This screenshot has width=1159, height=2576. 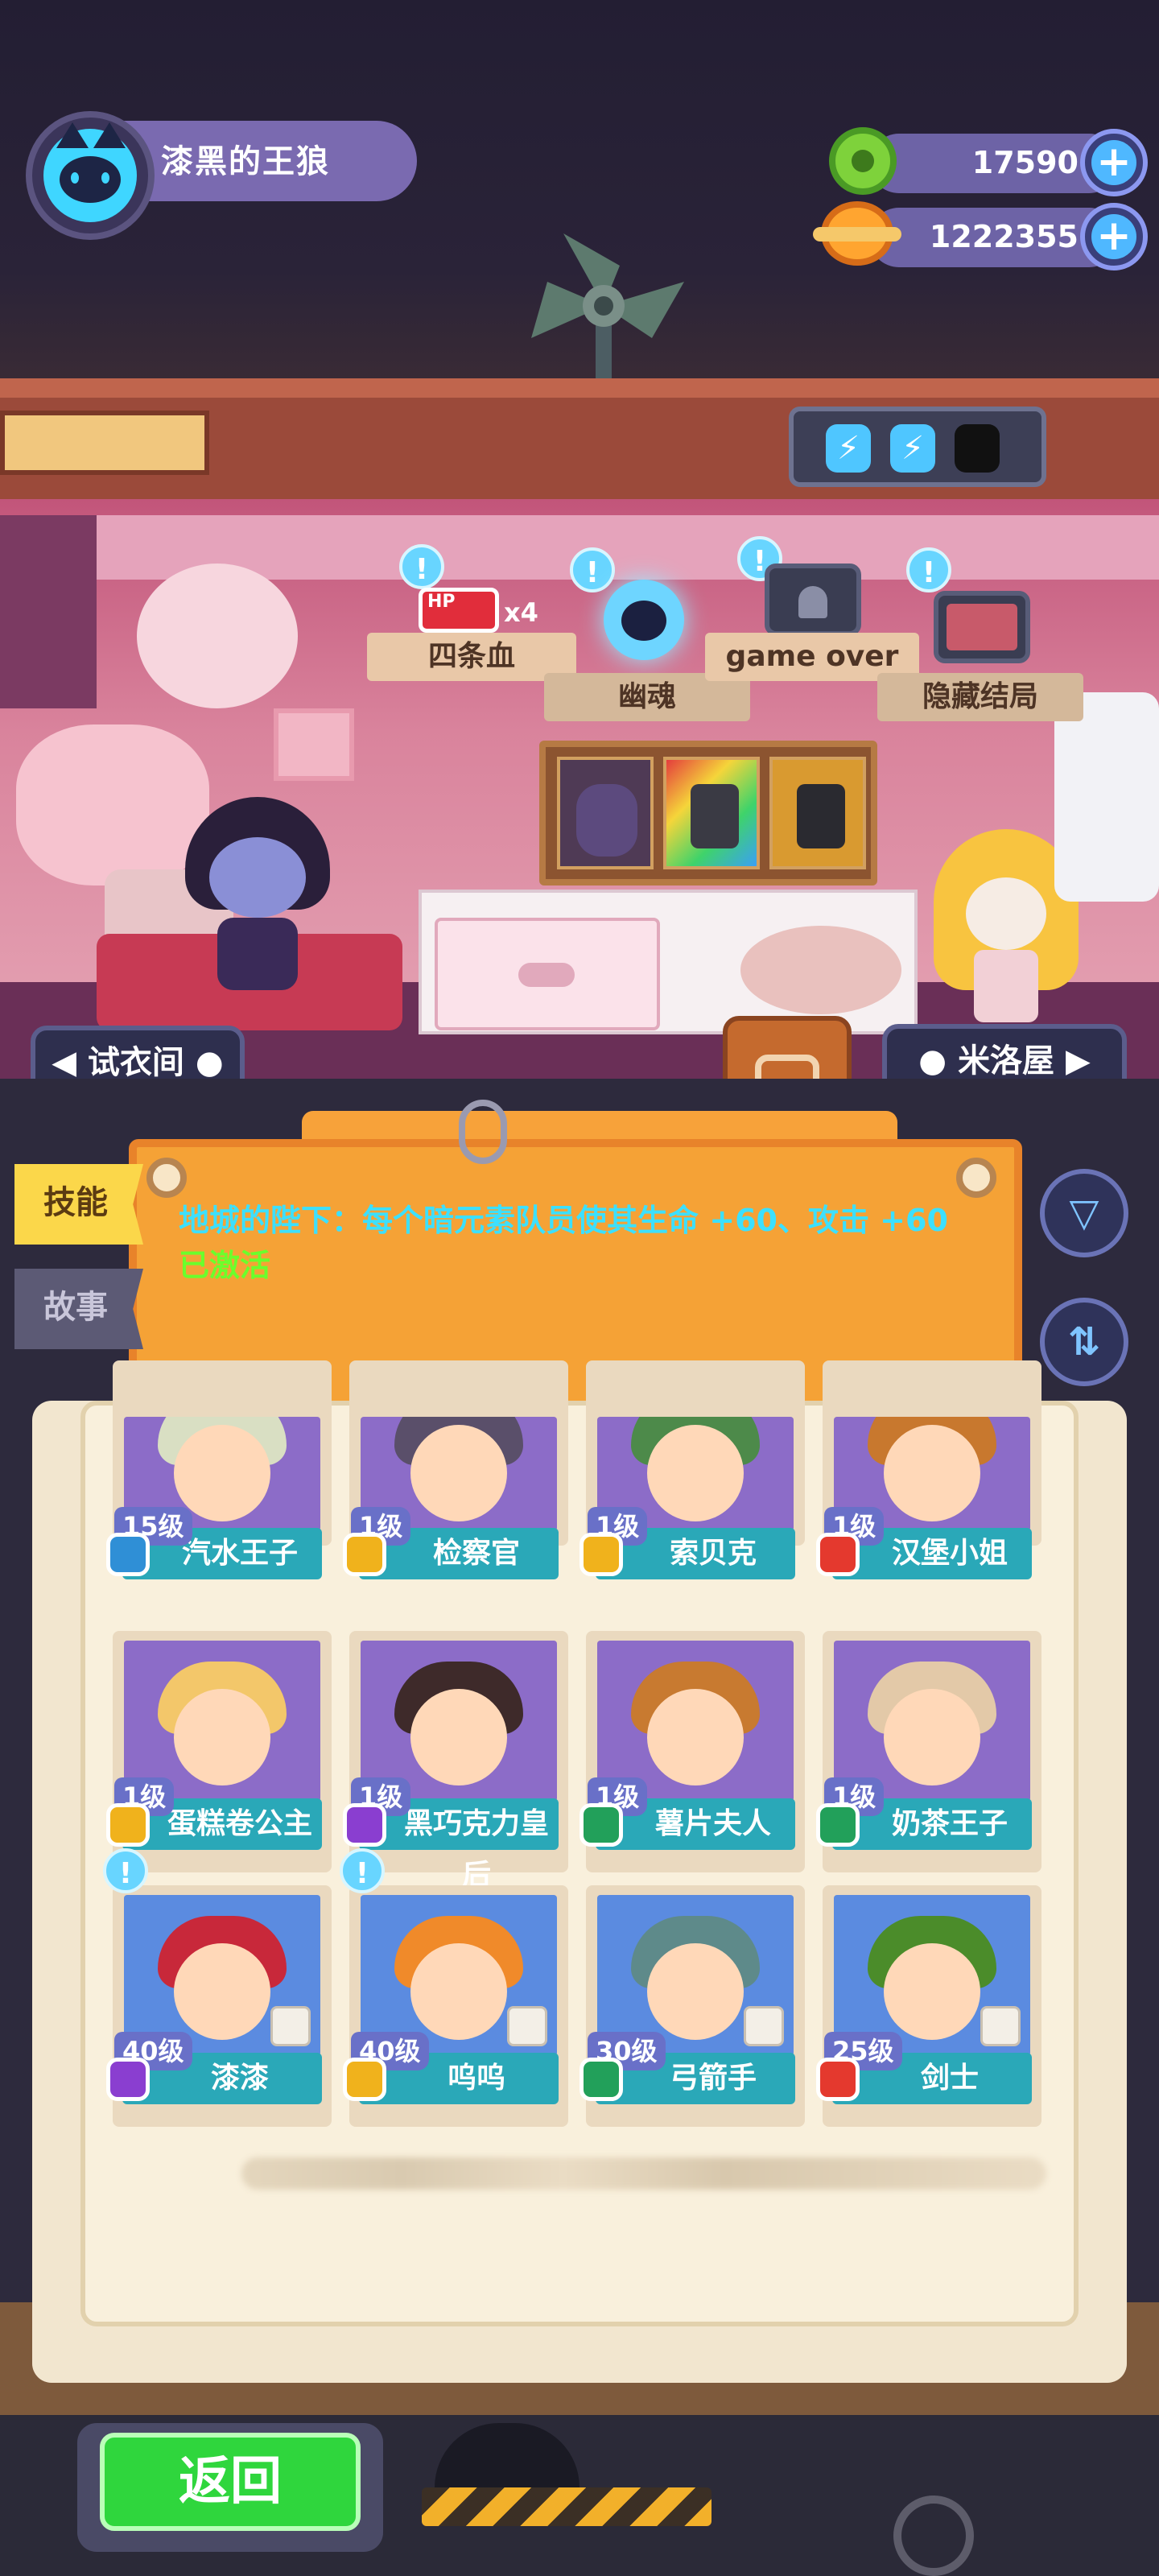 What do you see at coordinates (547, 974) in the screenshot?
I see `desk-drawer` at bounding box center [547, 974].